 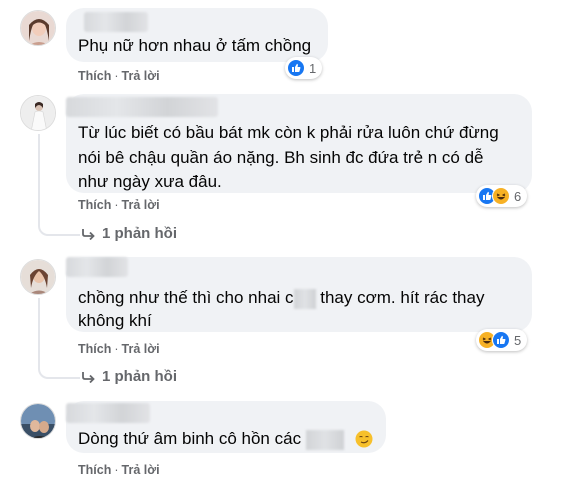 I want to click on reaction-count: 1, so click(x=313, y=68).